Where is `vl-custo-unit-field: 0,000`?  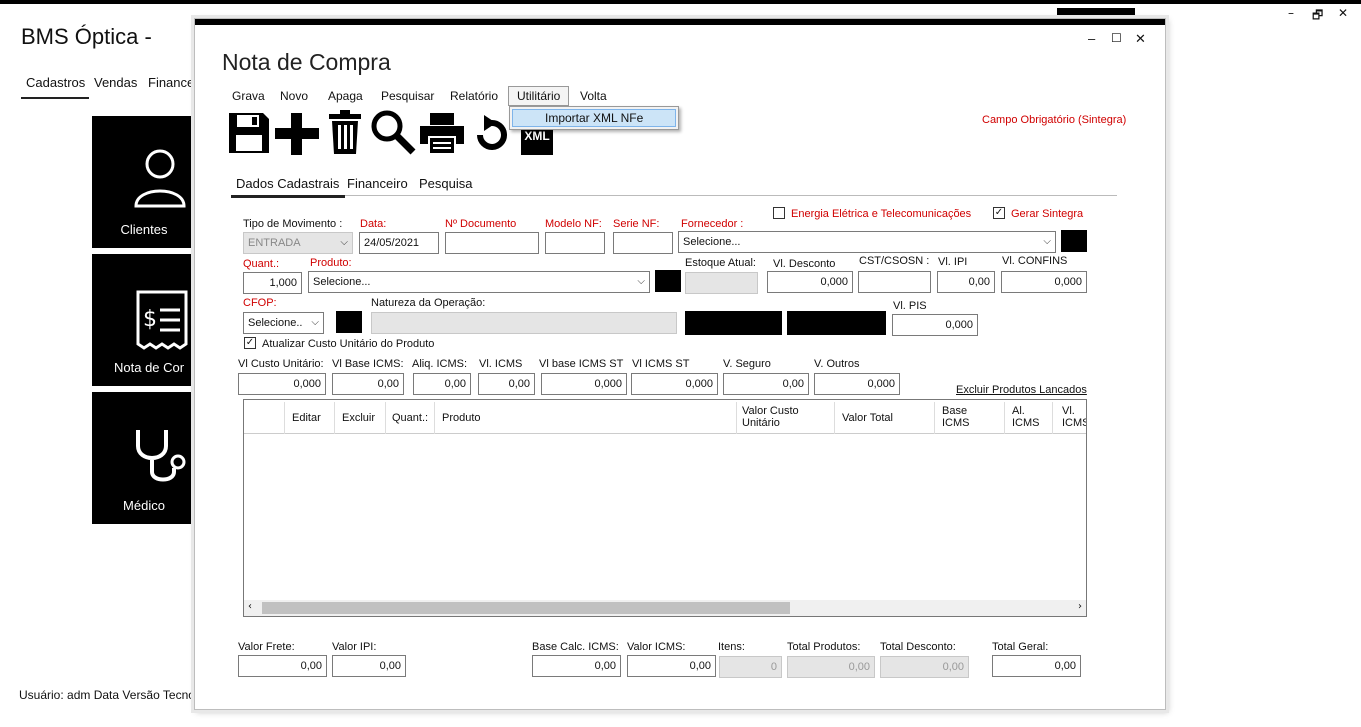 vl-custo-unit-field: 0,000 is located at coordinates (282, 384).